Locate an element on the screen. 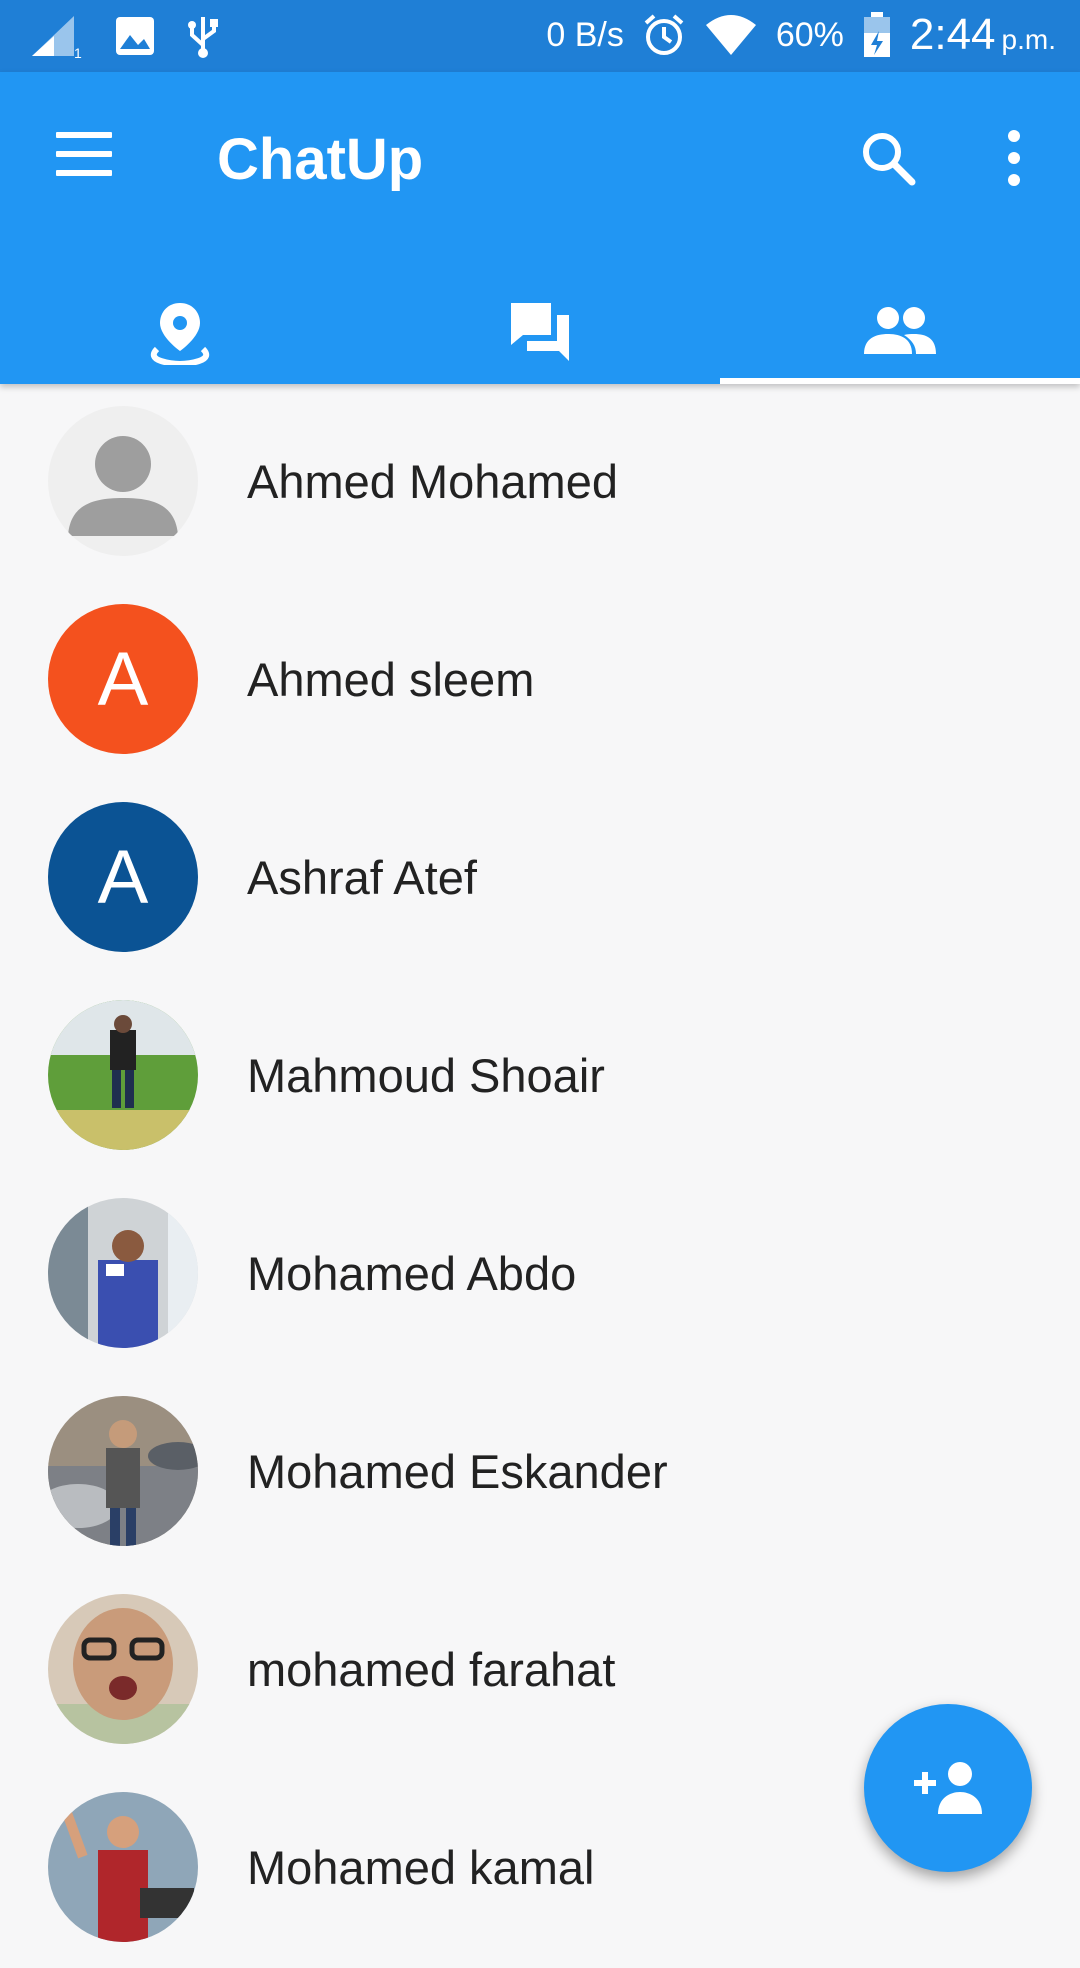 The height and width of the screenshot is (1968, 1080). person-placeholder-icon is located at coordinates (123, 486).